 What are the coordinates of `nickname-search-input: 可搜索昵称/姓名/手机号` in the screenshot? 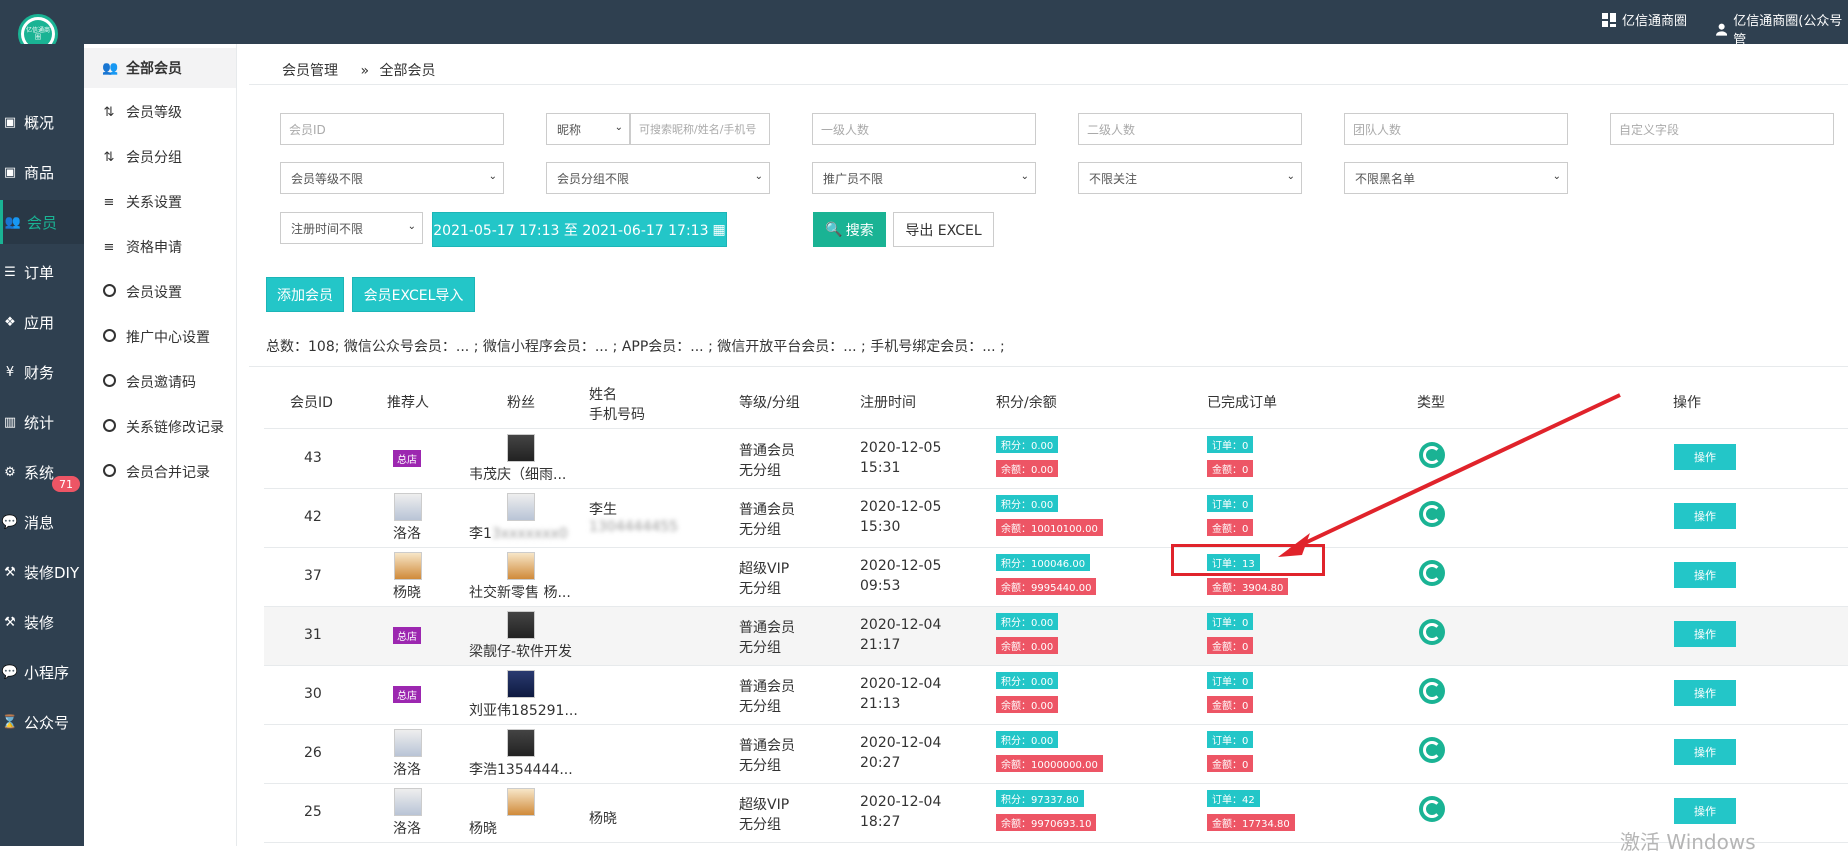 It's located at (700, 129).